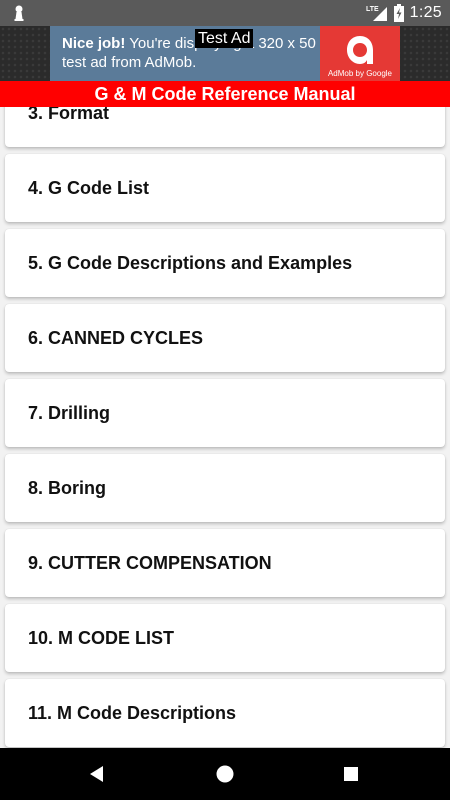 The image size is (450, 800). Describe the element at coordinates (360, 73) in the screenshot. I see `ad-byline: AdMob by Google` at that location.